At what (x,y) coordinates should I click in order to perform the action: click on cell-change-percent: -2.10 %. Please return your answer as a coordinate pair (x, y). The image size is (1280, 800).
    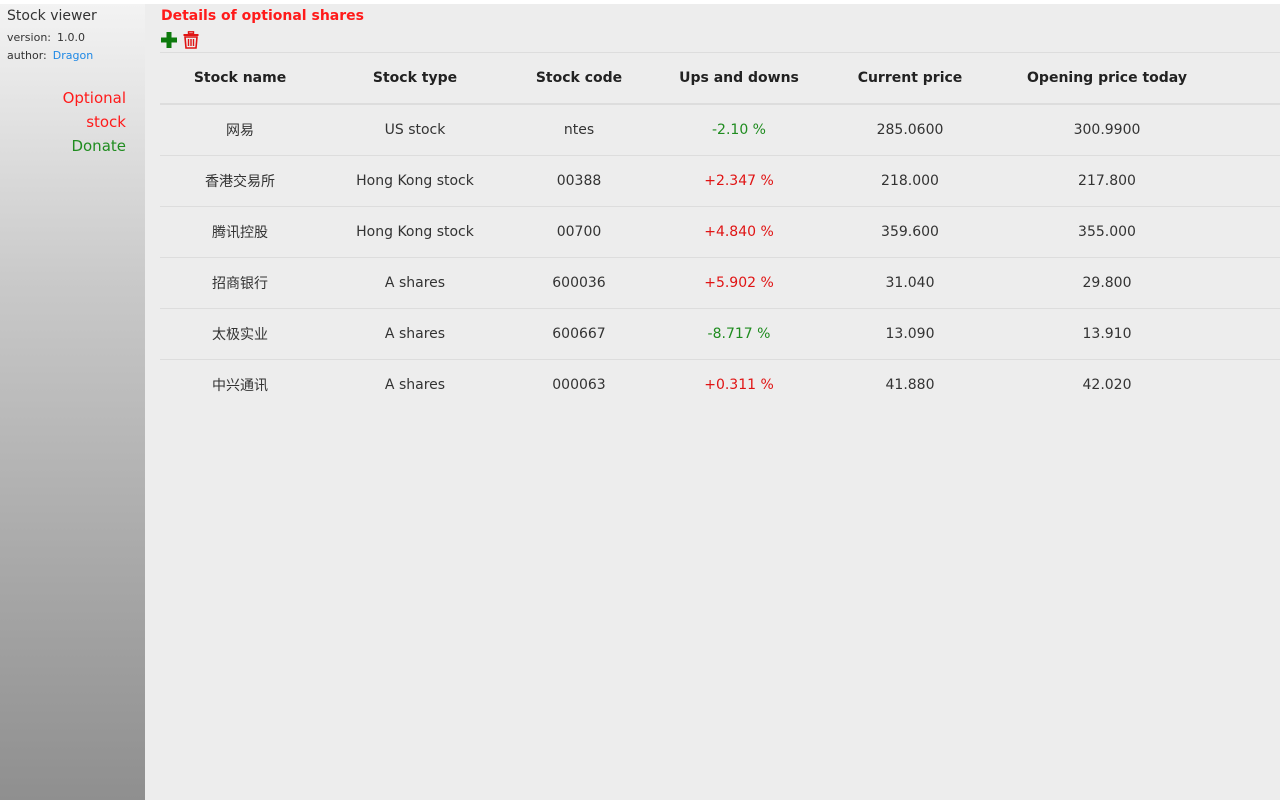
    Looking at the image, I should click on (739, 130).